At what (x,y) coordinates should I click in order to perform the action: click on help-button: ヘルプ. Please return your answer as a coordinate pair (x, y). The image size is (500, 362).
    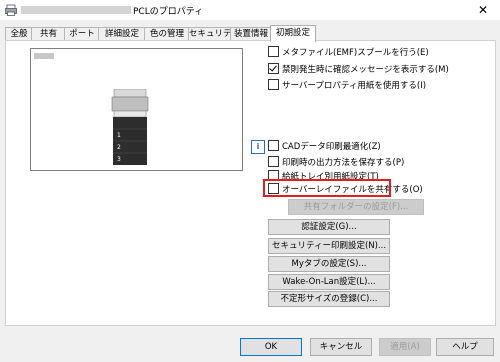
    Looking at the image, I should click on (465, 347).